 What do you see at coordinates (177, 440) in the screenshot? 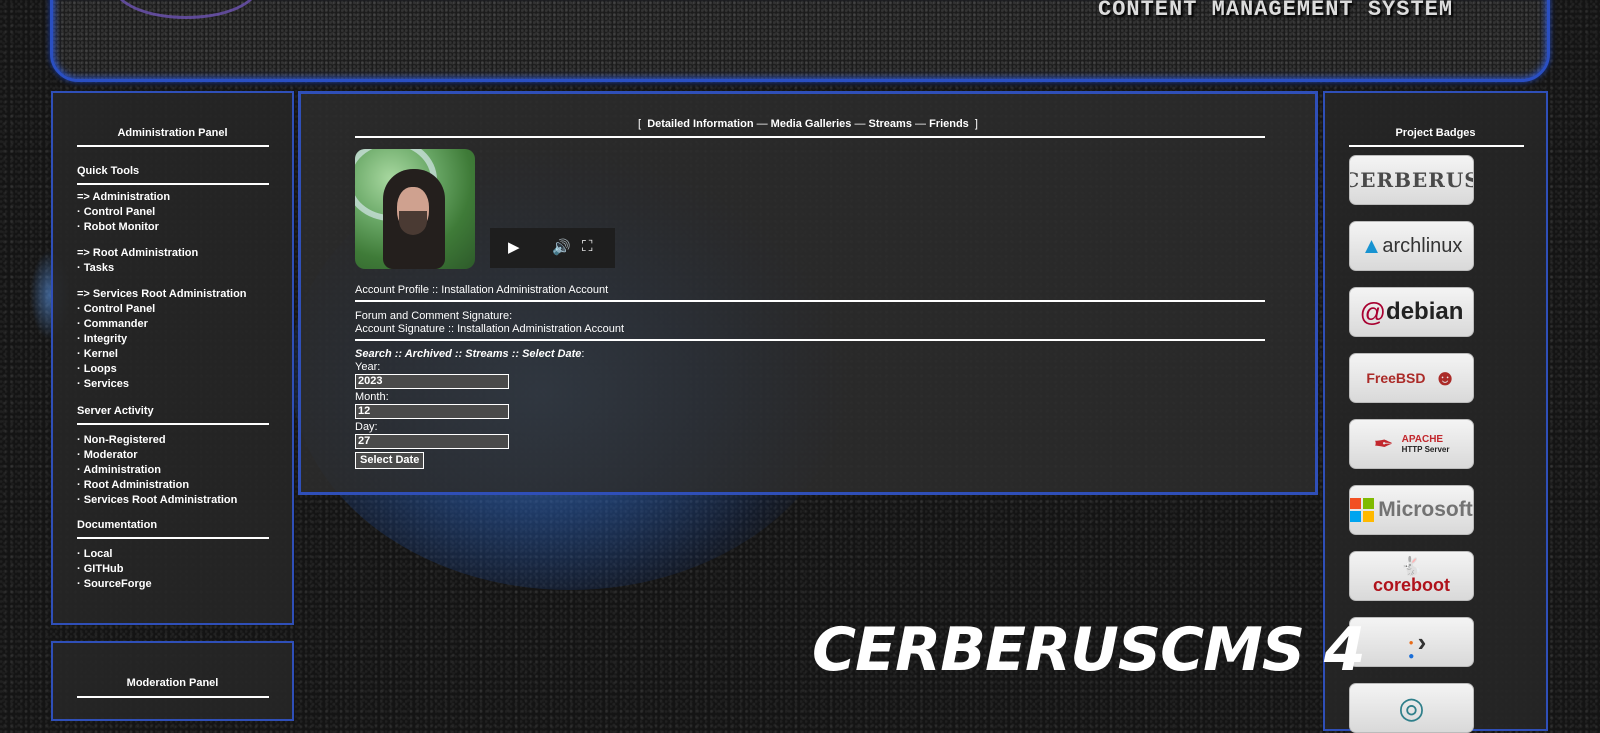
I see `activity-link-non-registered: · Non-Registered` at bounding box center [177, 440].